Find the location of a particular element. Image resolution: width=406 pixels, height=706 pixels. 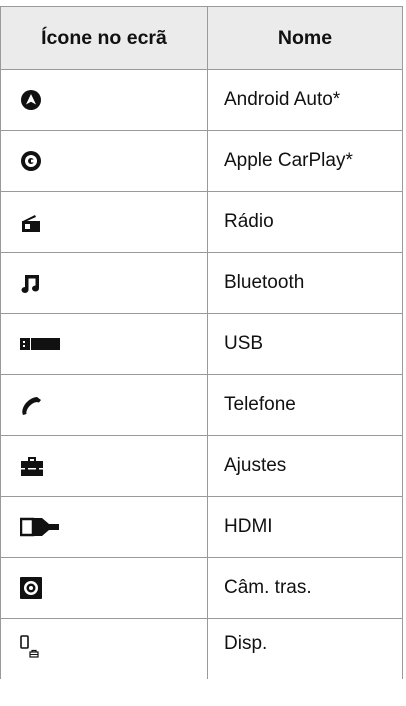

table-row: Disp. is located at coordinates (201, 648).